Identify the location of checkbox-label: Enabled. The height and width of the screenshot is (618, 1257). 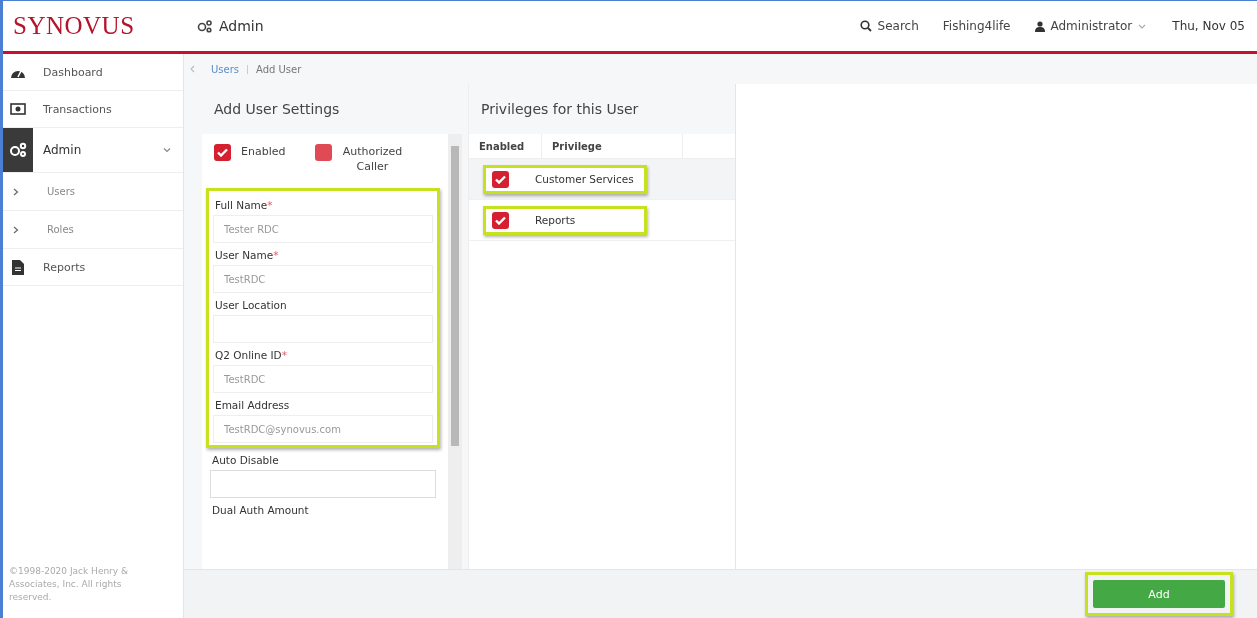
(263, 151).